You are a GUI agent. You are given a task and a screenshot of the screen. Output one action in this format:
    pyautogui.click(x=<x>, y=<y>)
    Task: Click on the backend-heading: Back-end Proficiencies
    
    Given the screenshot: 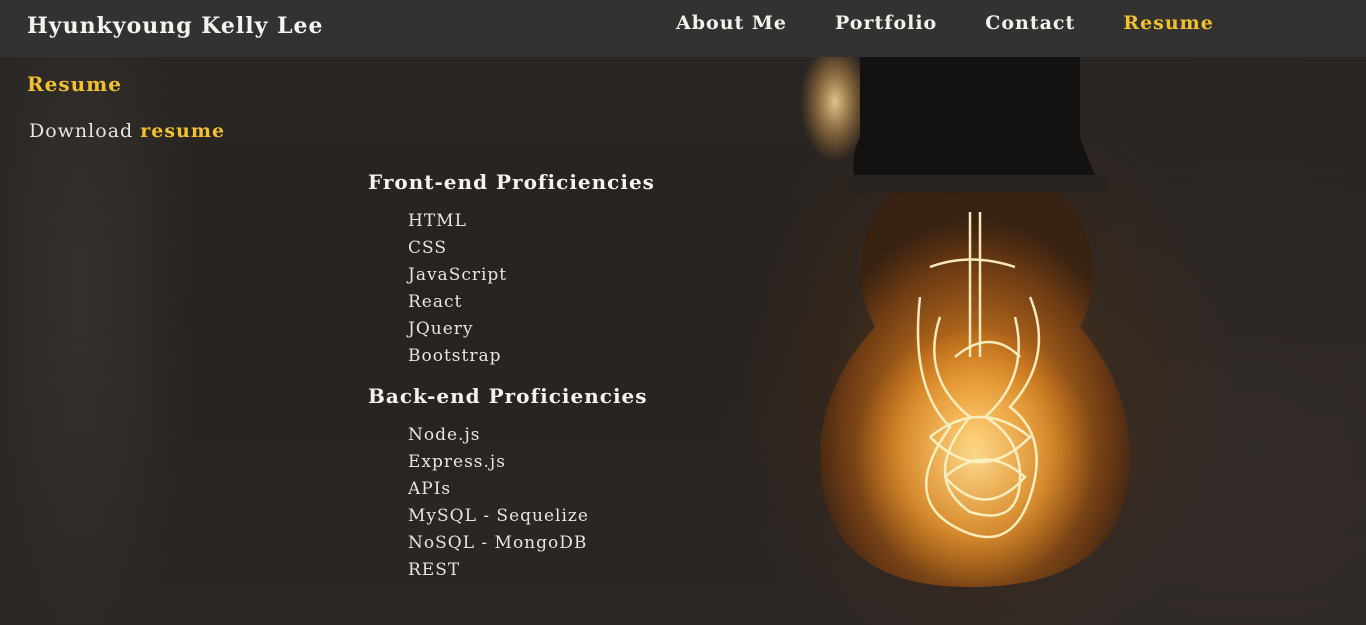 What is the action you would take?
    pyautogui.click(x=508, y=396)
    